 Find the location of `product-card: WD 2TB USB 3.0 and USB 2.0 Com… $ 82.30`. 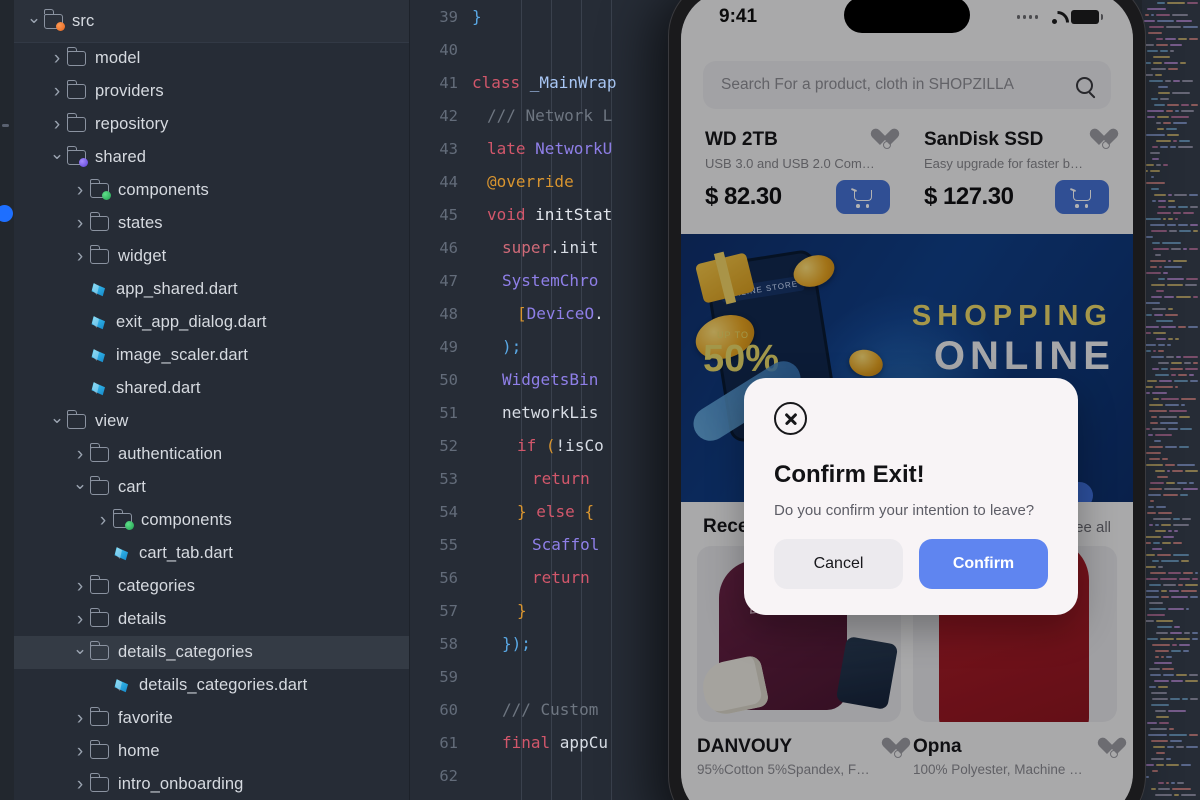

product-card: WD 2TB USB 3.0 and USB 2.0 Com… $ 82.30 is located at coordinates (797, 172).